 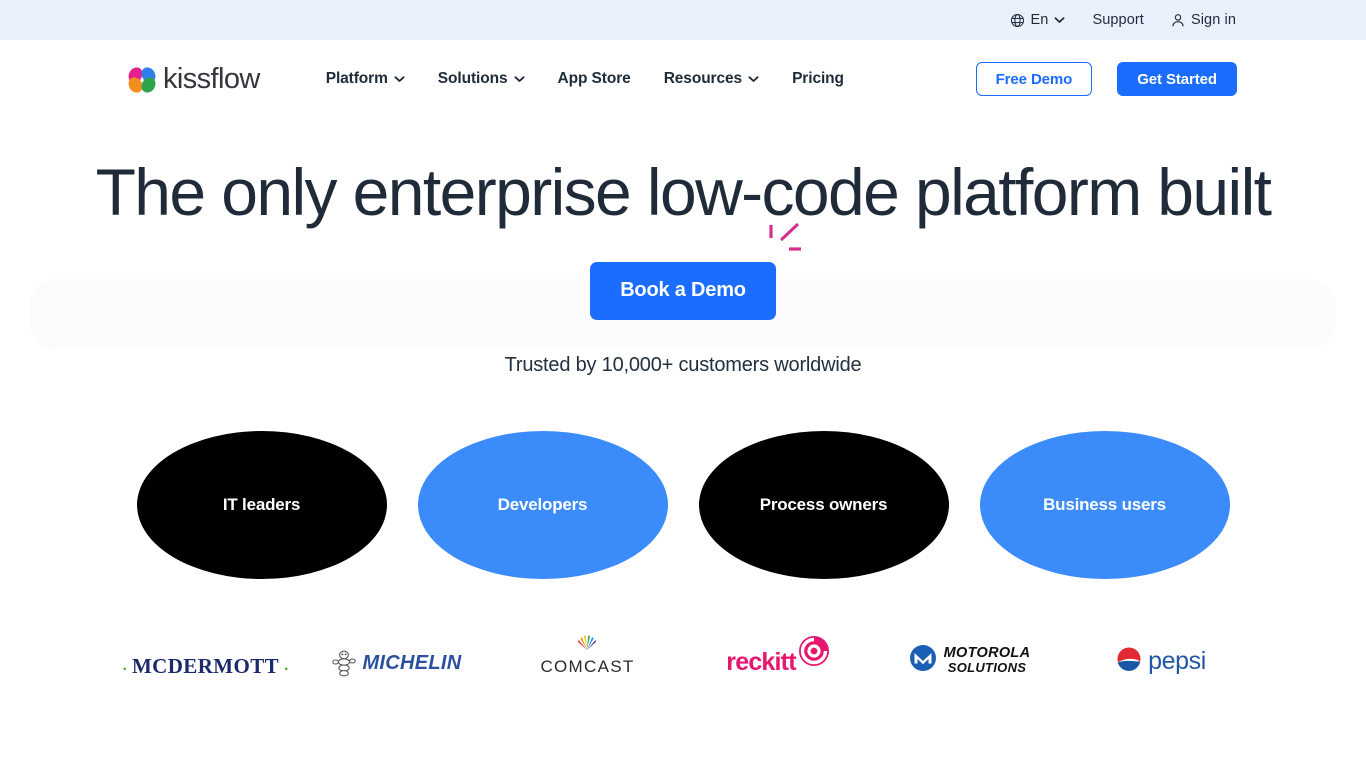 What do you see at coordinates (1034, 79) in the screenshot?
I see `free-demo-button: Free Demo` at bounding box center [1034, 79].